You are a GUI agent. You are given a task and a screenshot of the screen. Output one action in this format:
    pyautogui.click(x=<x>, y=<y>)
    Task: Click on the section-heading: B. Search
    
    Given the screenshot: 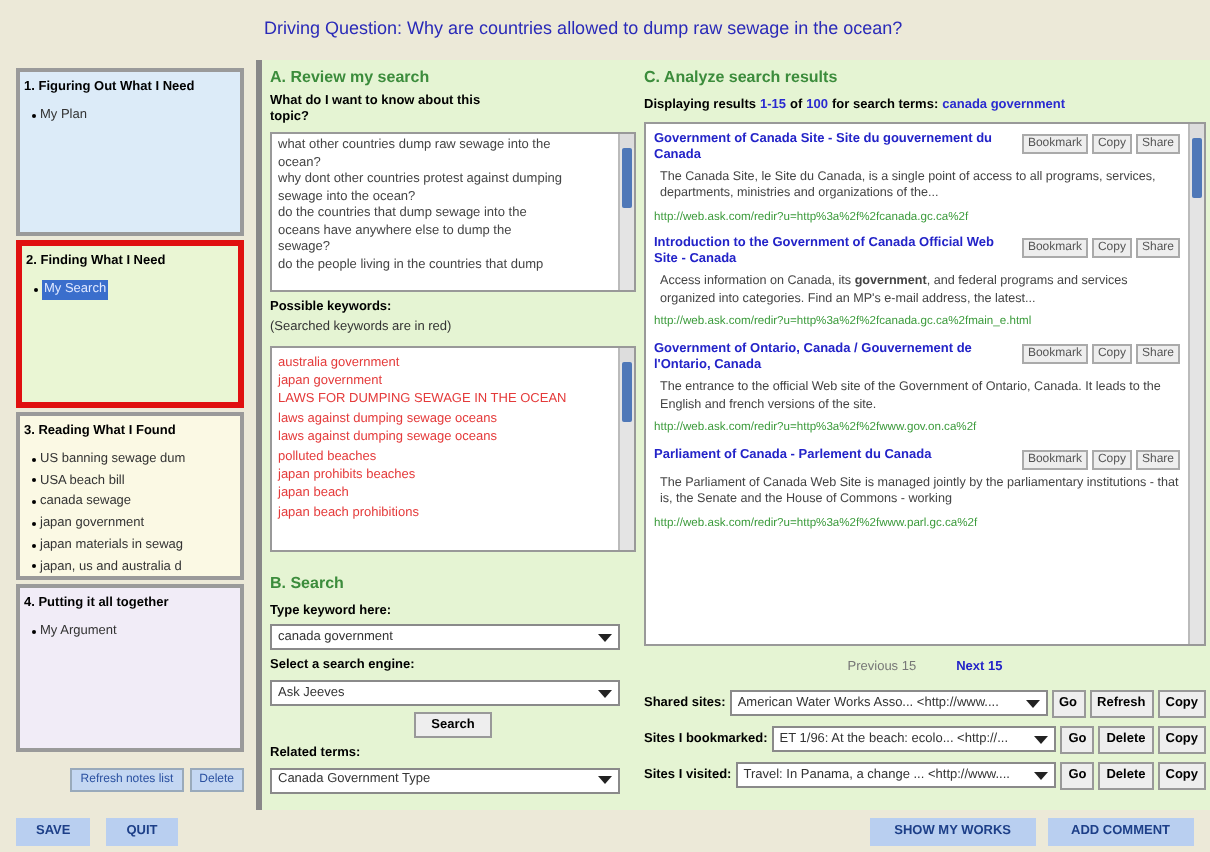 What is the action you would take?
    pyautogui.click(x=308, y=583)
    